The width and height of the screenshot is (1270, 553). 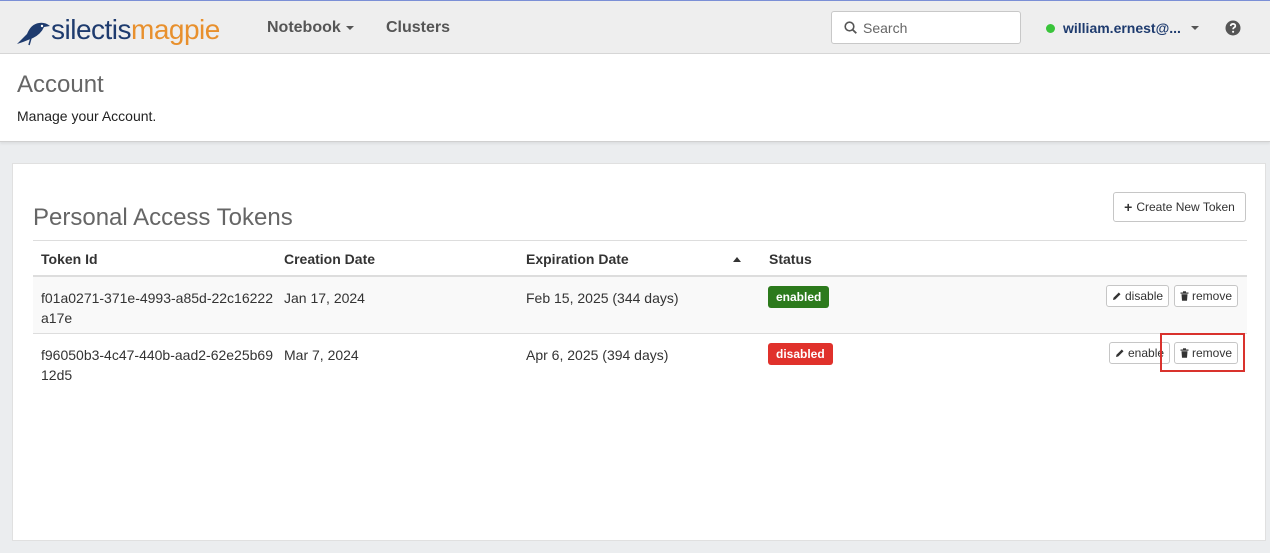 What do you see at coordinates (799, 297) in the screenshot?
I see `status-badge: enabled` at bounding box center [799, 297].